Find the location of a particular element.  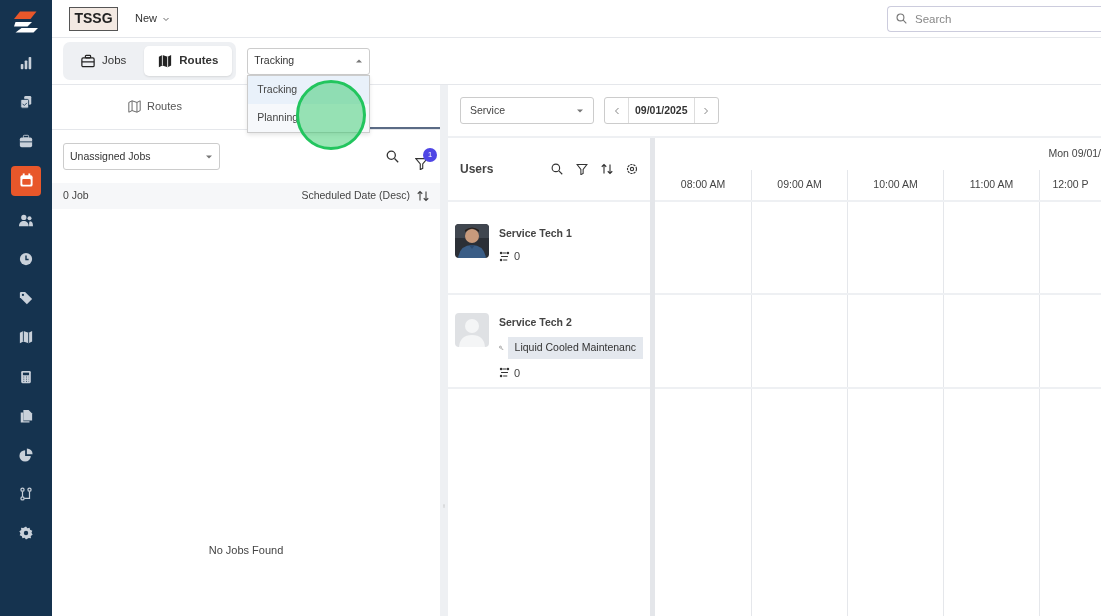

empty-message: No Jobs Found is located at coordinates (246, 550).